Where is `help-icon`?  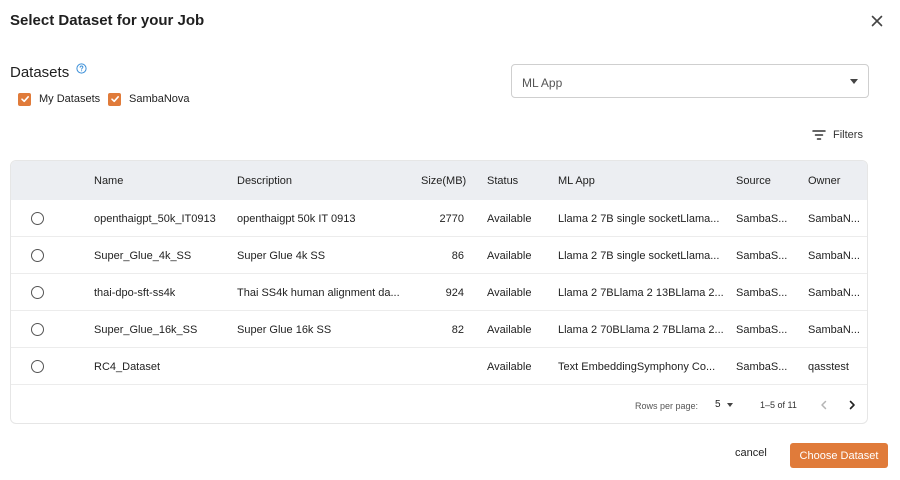
help-icon is located at coordinates (81, 67).